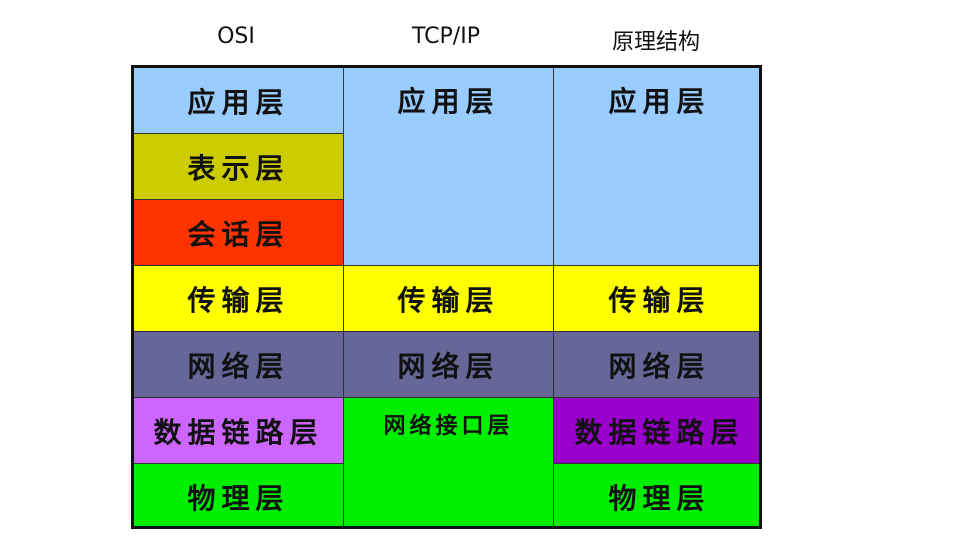 The image size is (960, 549). What do you see at coordinates (449, 167) in the screenshot?
I see `tcpip-application-layer: 应用层` at bounding box center [449, 167].